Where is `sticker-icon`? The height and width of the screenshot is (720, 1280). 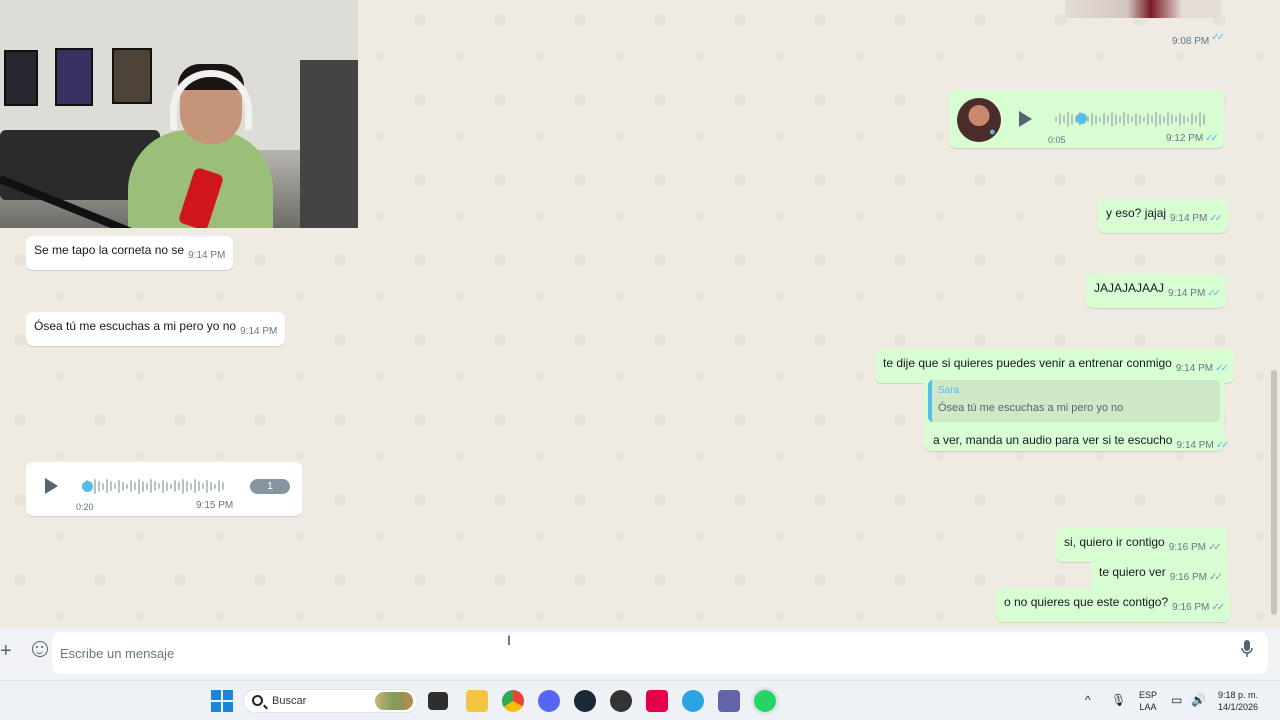
sticker-icon is located at coordinates (40, 649).